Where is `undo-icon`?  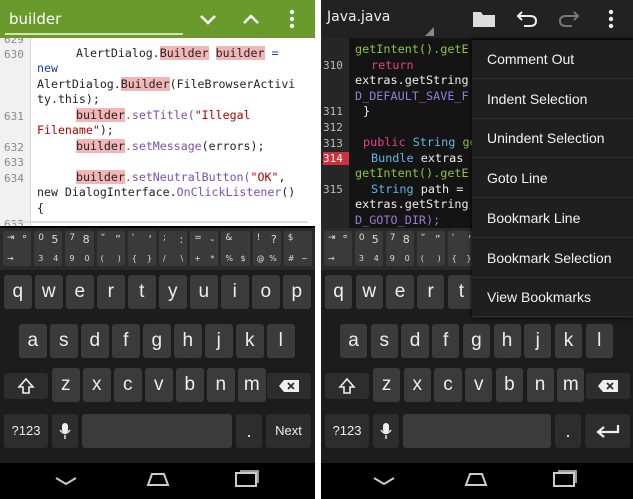 undo-icon is located at coordinates (527, 19).